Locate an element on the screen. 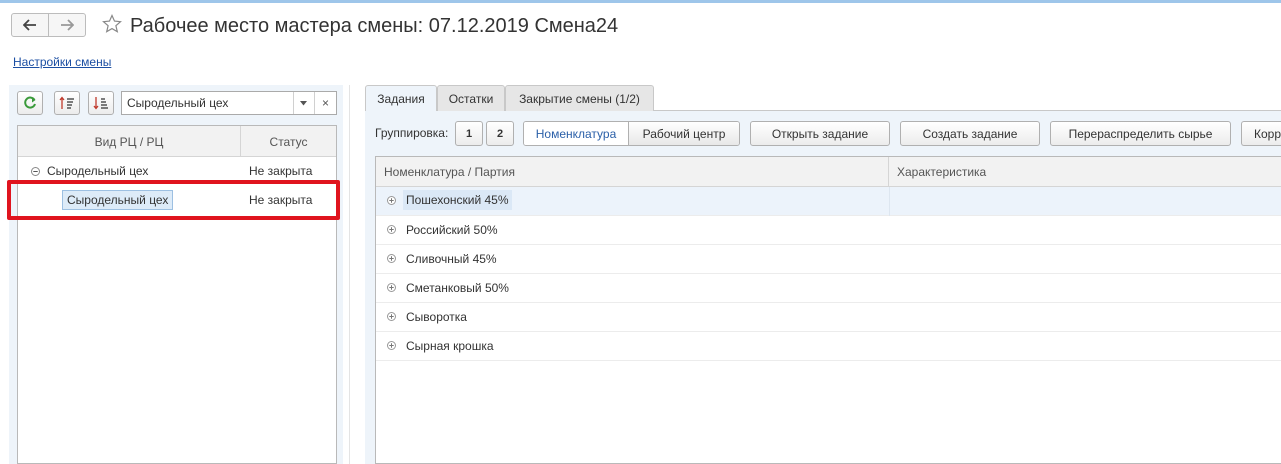 The image size is (1281, 464). panel-divider is located at coordinates (349, 274).